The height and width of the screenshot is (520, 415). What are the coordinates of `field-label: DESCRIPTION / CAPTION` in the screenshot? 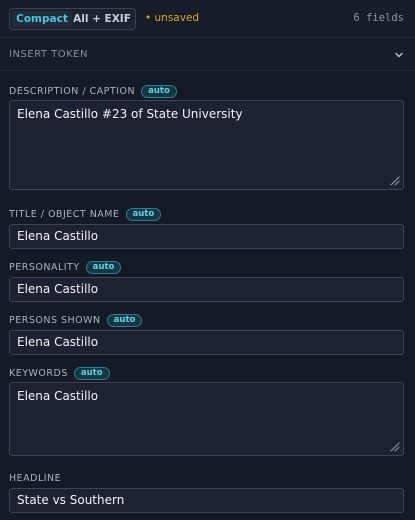 It's located at (72, 91).